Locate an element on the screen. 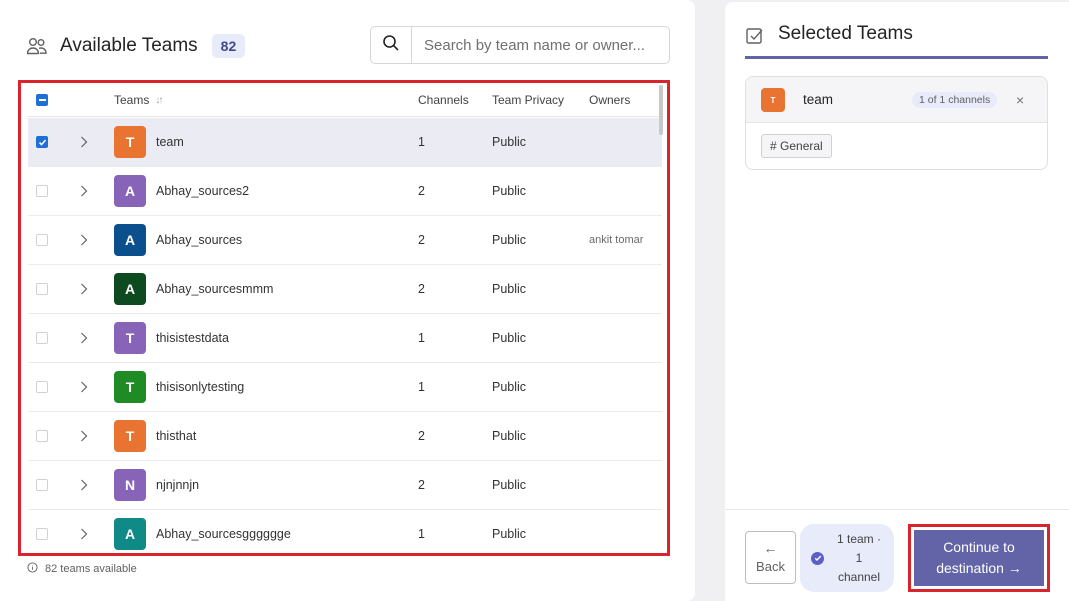  footnote-text: 82 teams available is located at coordinates (91, 569).